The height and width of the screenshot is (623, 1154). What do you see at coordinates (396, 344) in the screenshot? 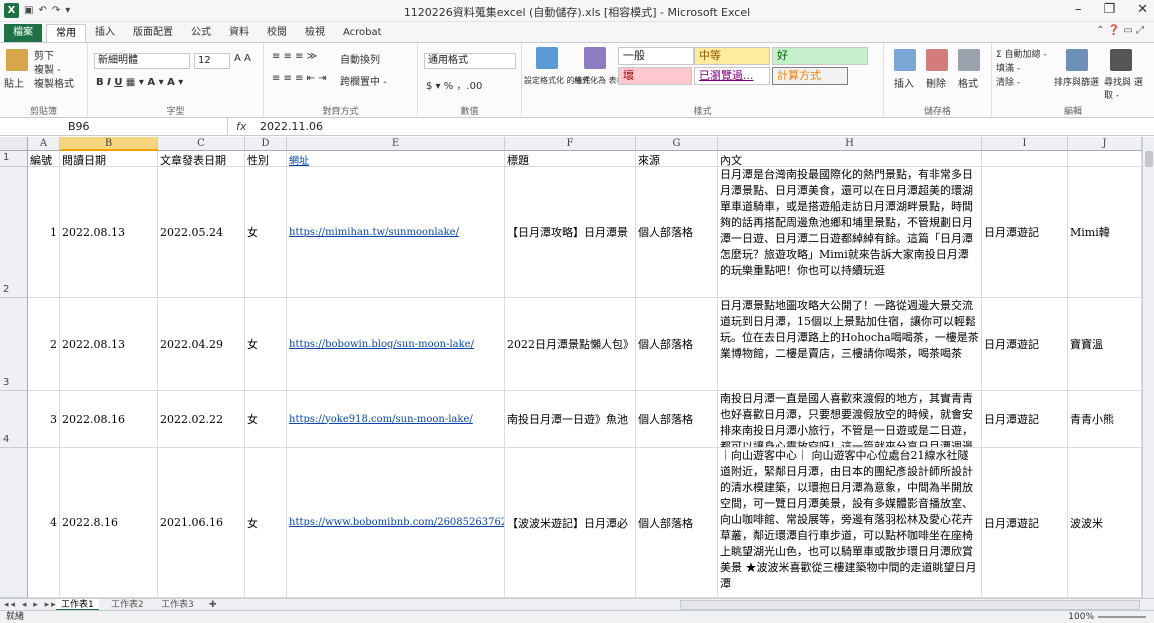
I see `cell-col-e: https://bobowin.blog/sun-moon-lake/` at bounding box center [396, 344].